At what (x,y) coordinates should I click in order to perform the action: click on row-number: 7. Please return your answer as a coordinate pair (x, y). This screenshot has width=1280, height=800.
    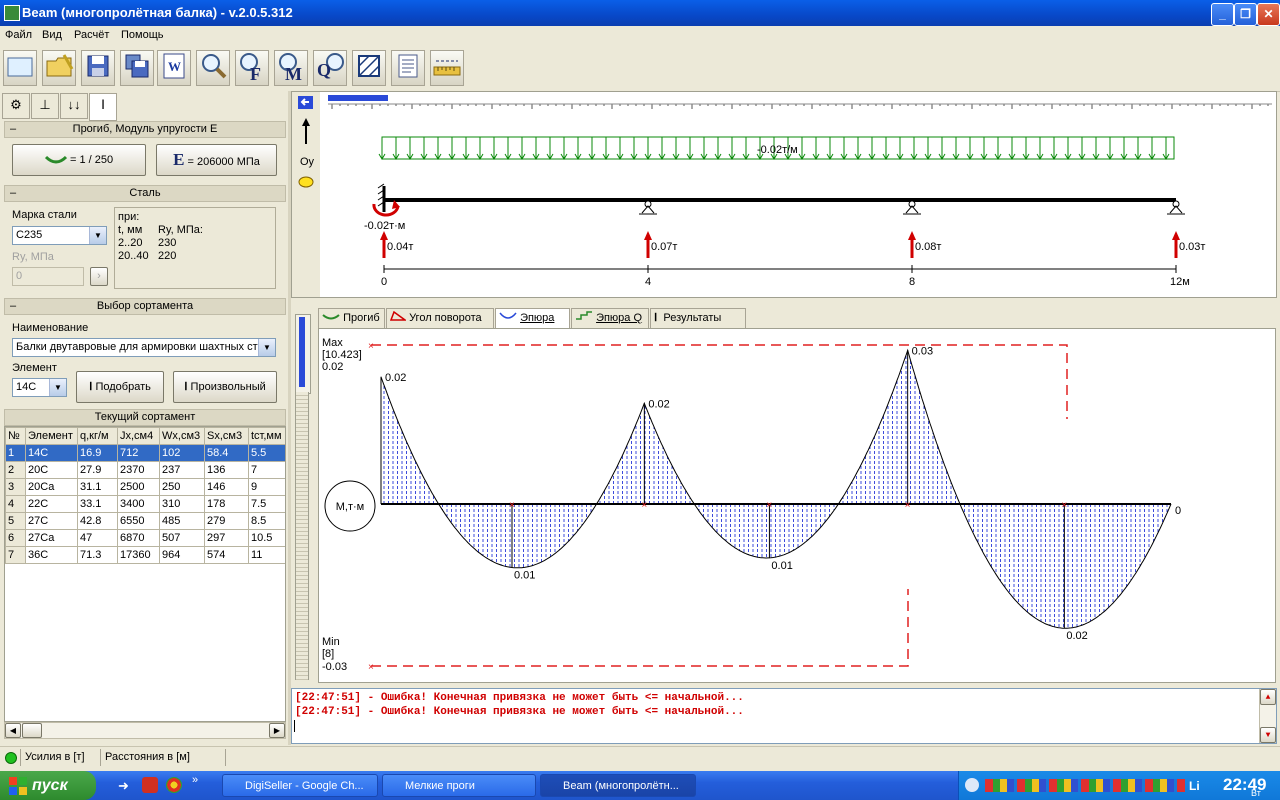
    Looking at the image, I should click on (15, 555).